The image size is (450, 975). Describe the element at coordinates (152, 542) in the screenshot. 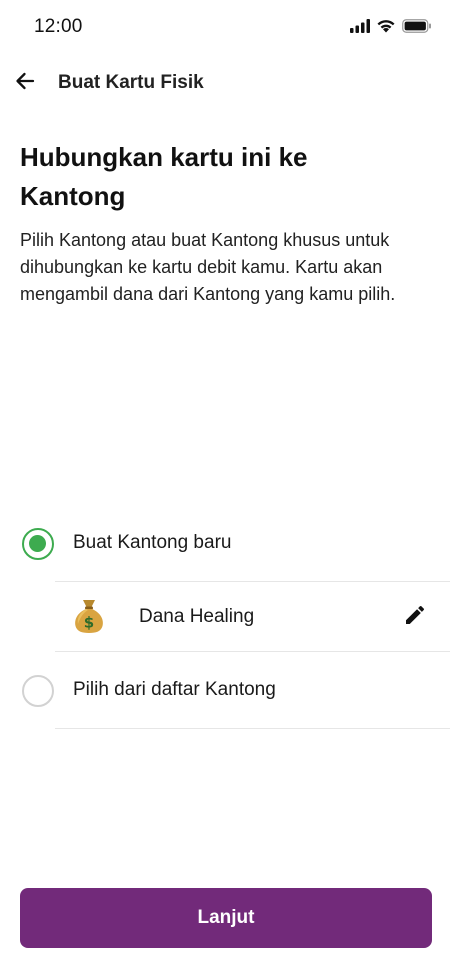

I see `option-label: Buat Kantong baru` at that location.